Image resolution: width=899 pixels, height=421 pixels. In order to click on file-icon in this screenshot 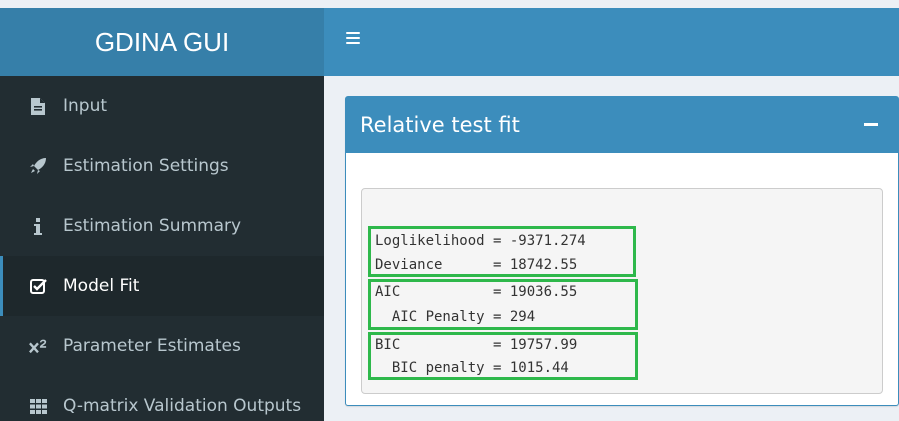, I will do `click(38, 106)`.